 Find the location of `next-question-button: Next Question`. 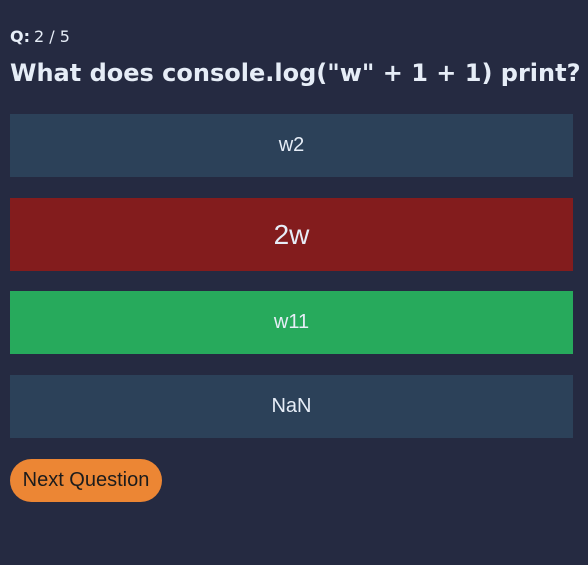

next-question-button: Next Question is located at coordinates (86, 480).